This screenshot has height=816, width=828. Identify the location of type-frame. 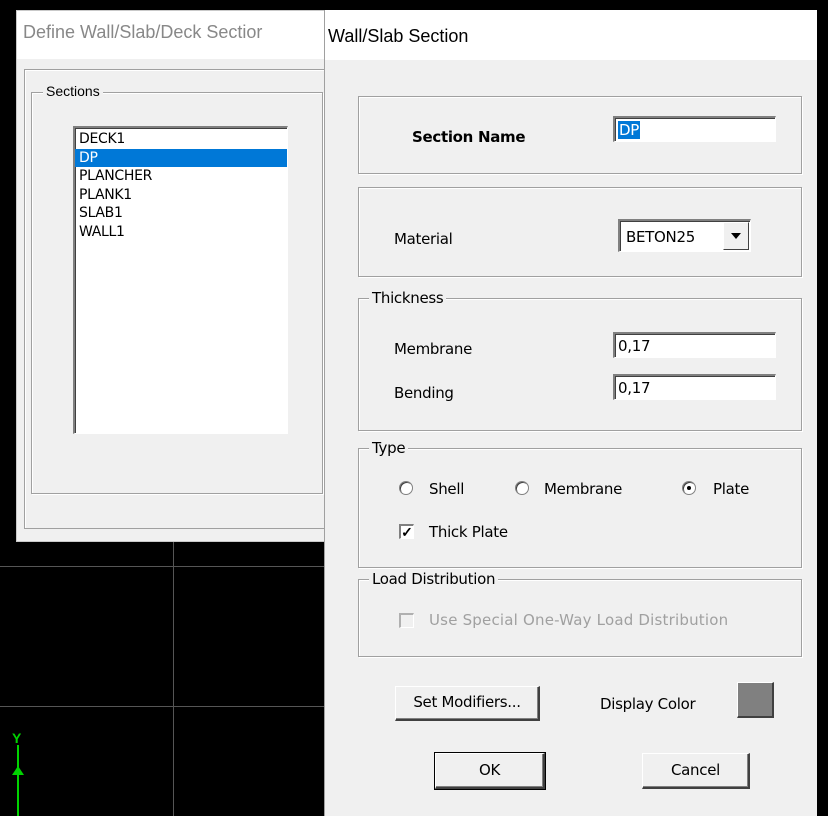
(580, 508).